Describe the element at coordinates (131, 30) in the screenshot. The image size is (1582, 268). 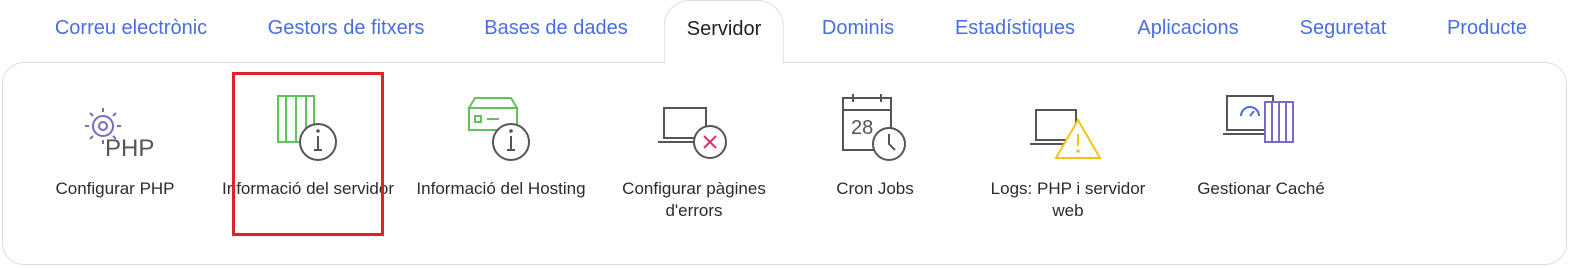
I see `tab-correu: Correu electrònic` at that location.